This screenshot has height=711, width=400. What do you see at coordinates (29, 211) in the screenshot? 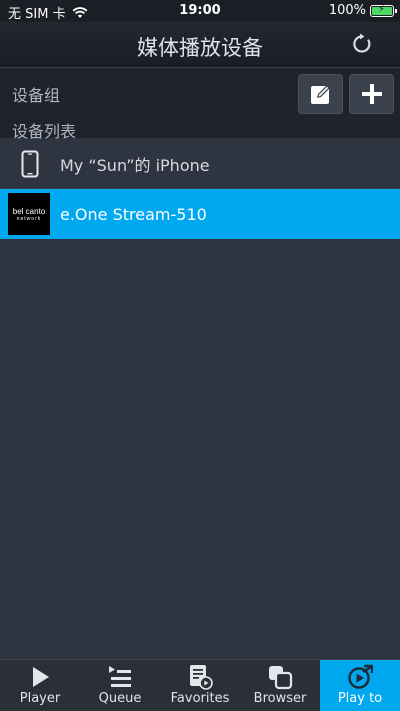
I see `logo-text-line1: bel canto` at bounding box center [29, 211].